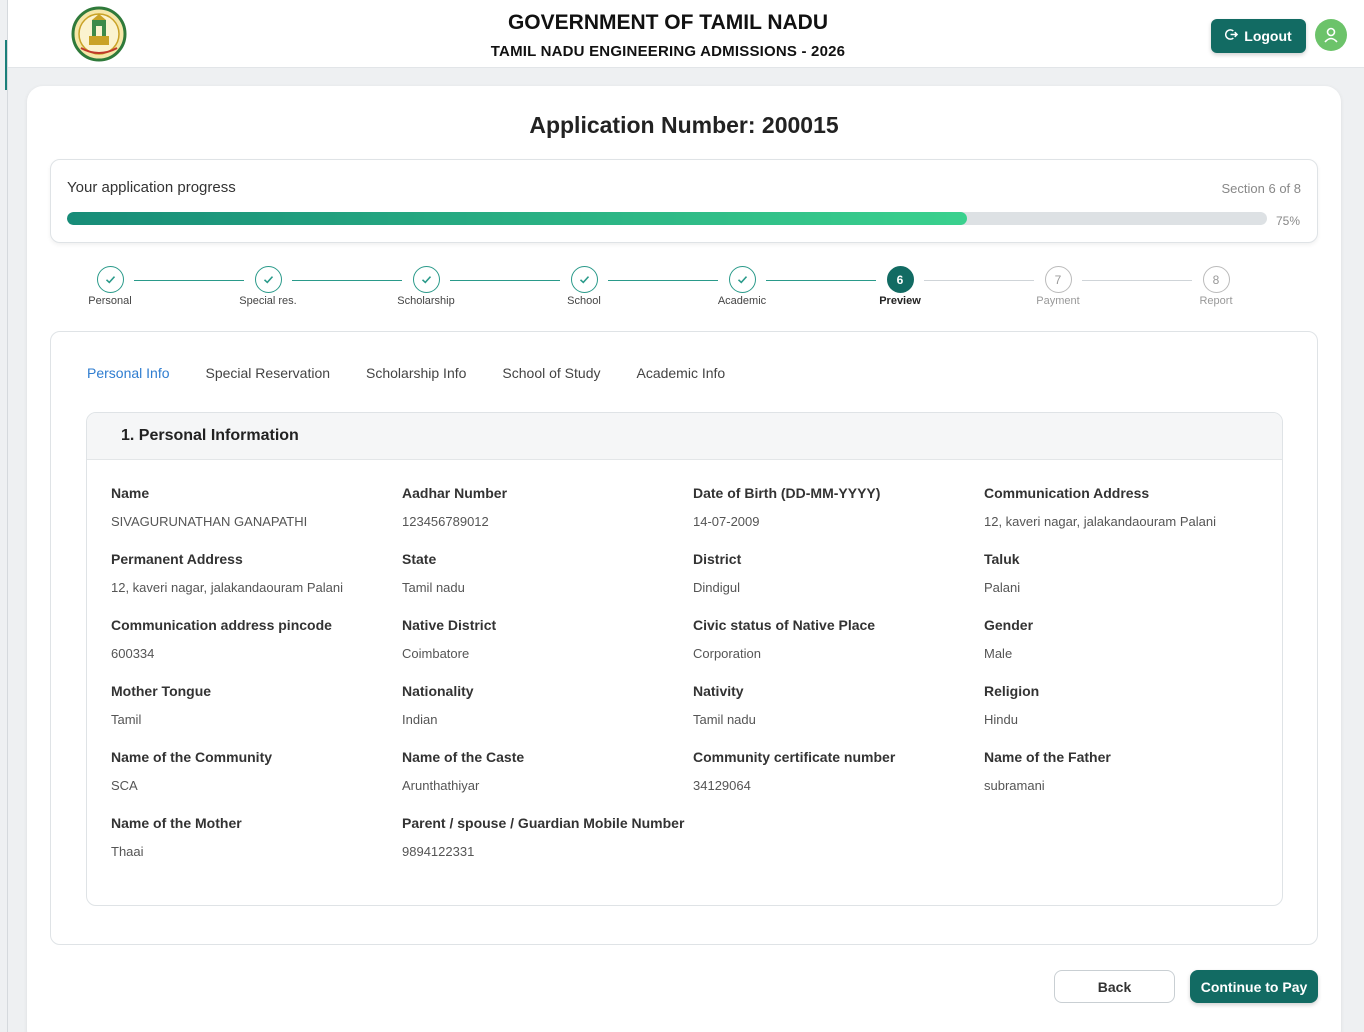  Describe the element at coordinates (161, 691) in the screenshot. I see `field-label: Mother Tongue` at that location.